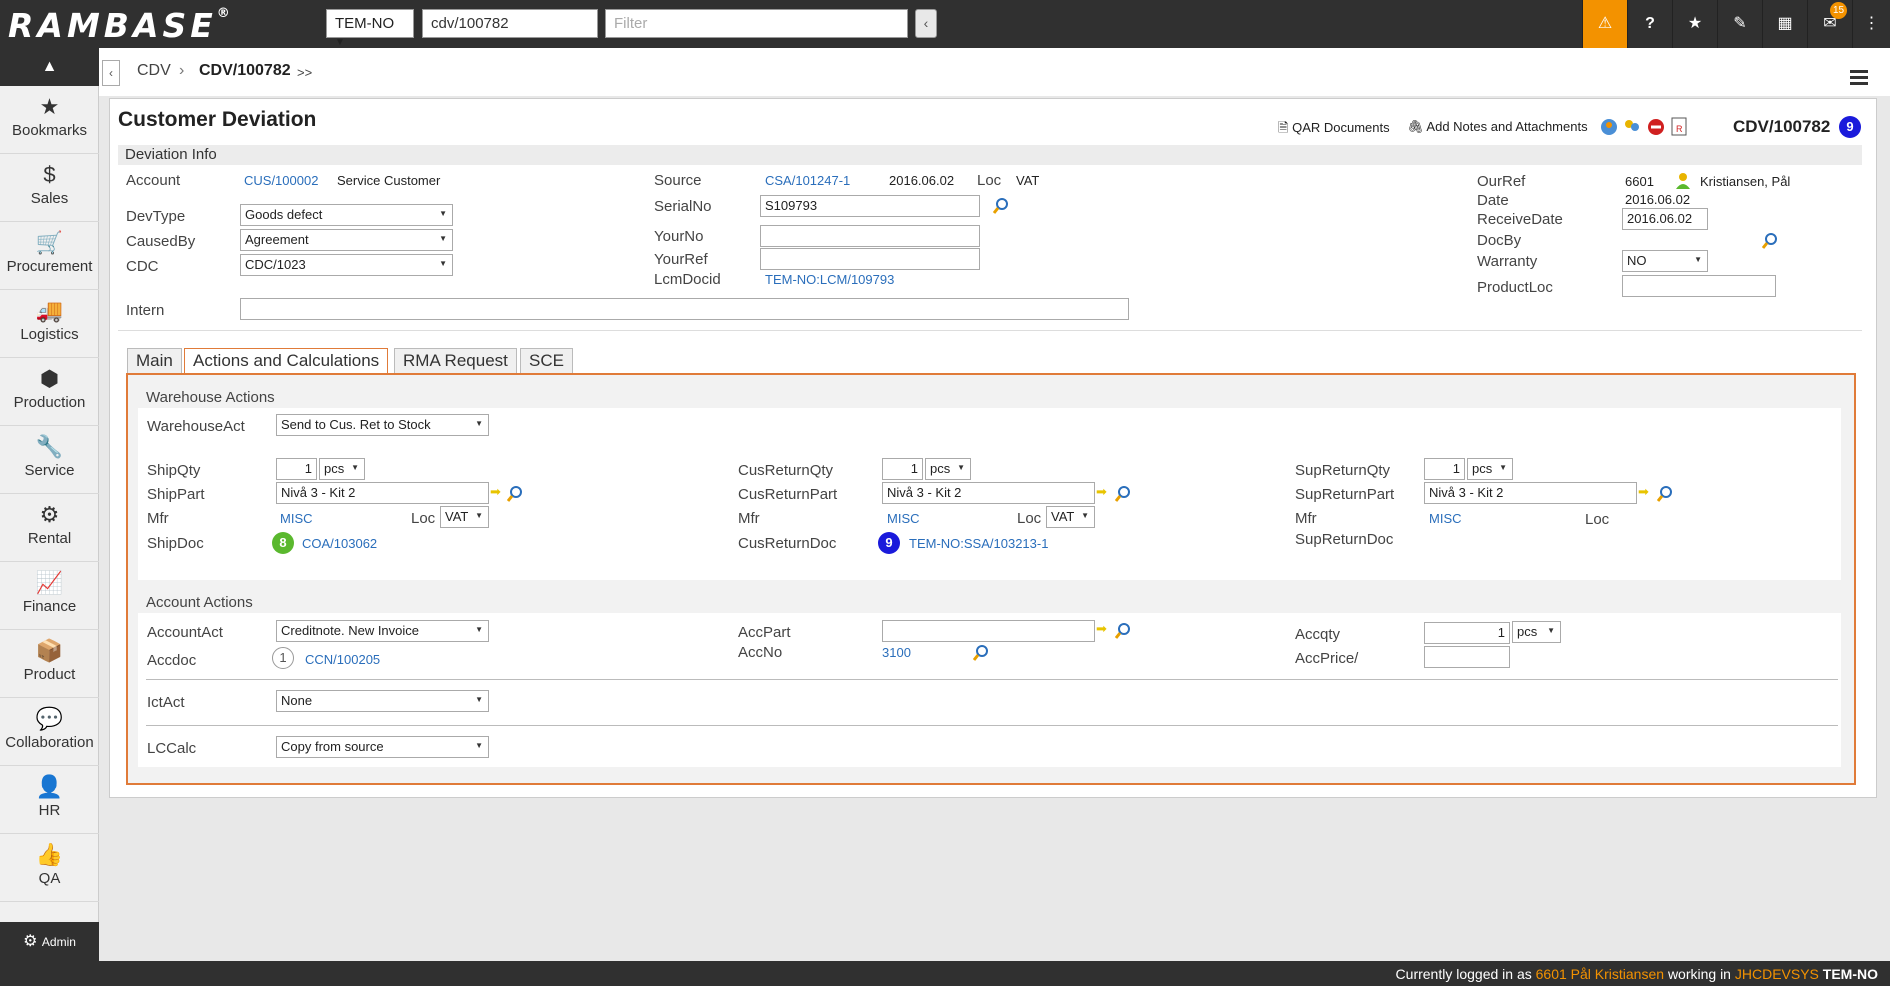  I want to click on filter-input: Filter, so click(756, 23).